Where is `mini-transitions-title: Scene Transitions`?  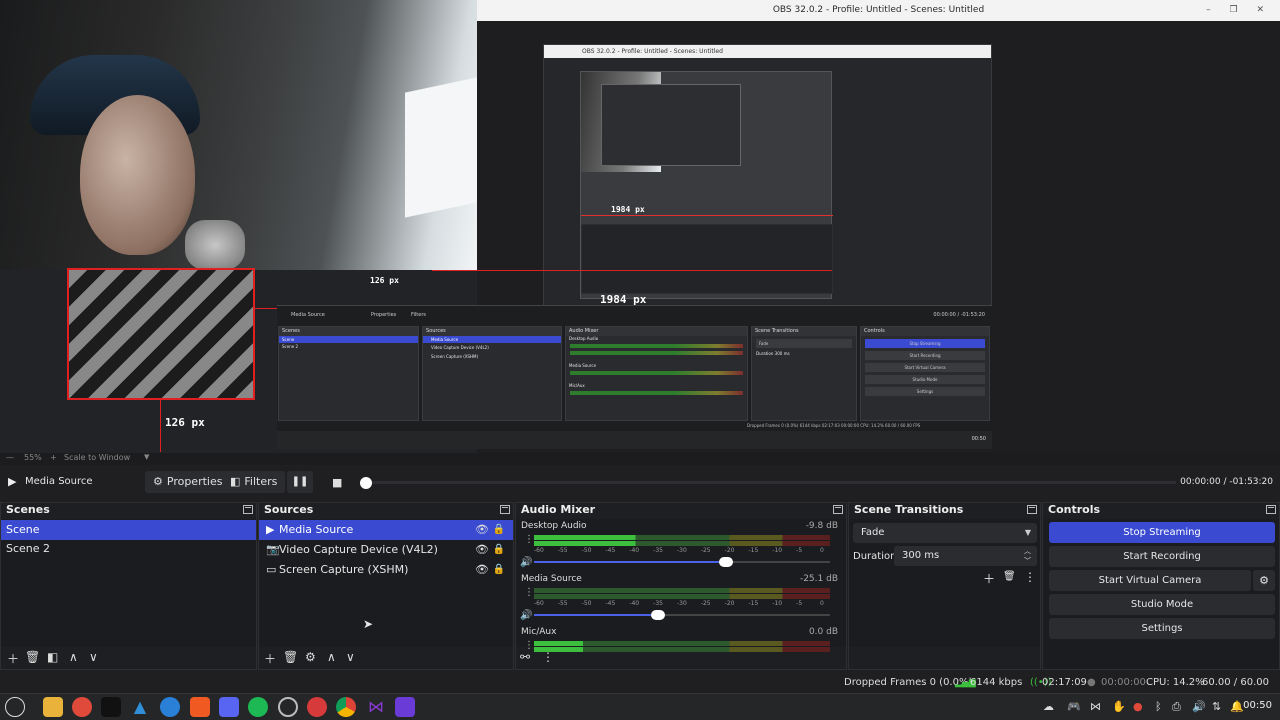 mini-transitions-title: Scene Transitions is located at coordinates (804, 331).